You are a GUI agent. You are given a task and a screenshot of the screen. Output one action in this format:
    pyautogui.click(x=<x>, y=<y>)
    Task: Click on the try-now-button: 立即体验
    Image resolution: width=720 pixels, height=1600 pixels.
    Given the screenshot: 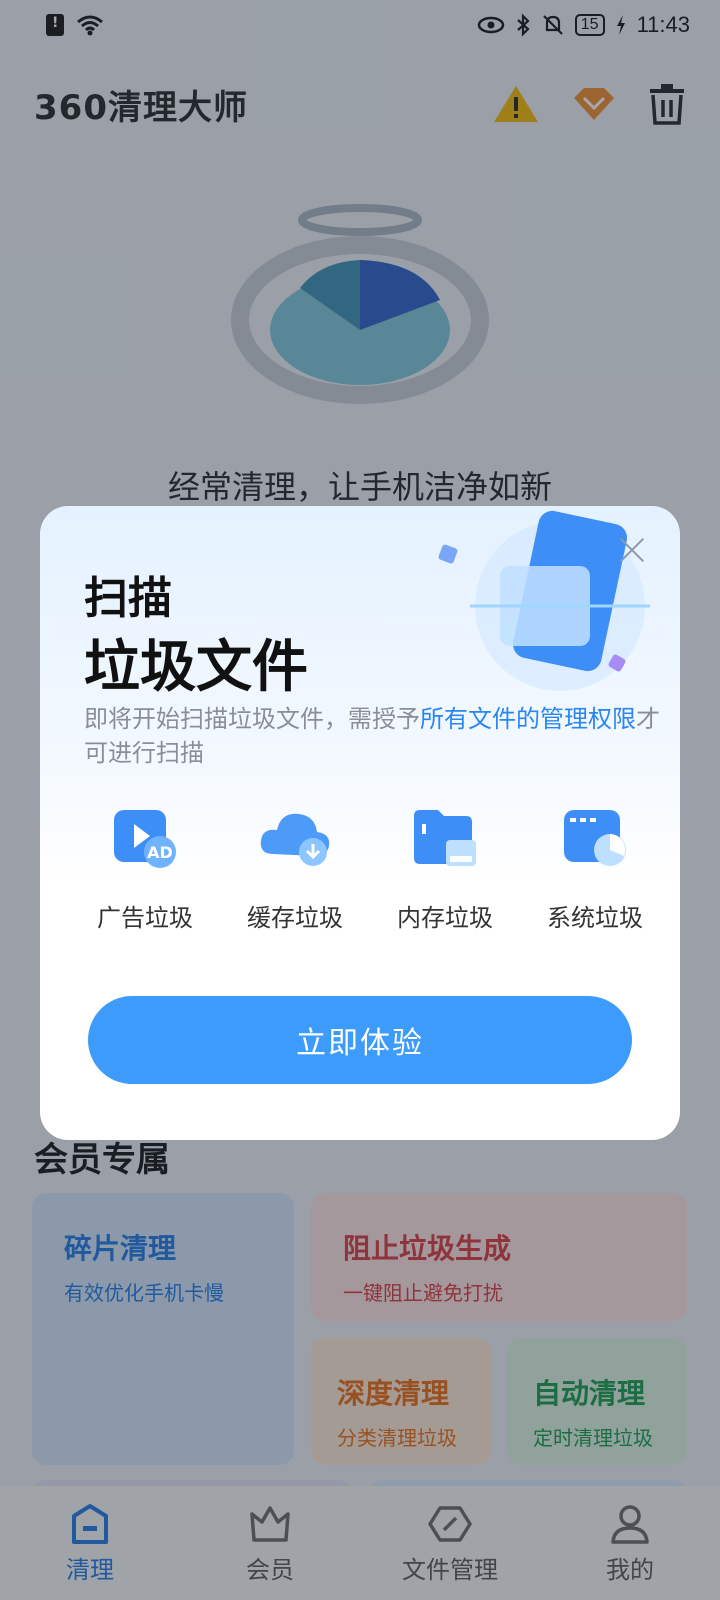 What is the action you would take?
    pyautogui.click(x=360, y=1040)
    